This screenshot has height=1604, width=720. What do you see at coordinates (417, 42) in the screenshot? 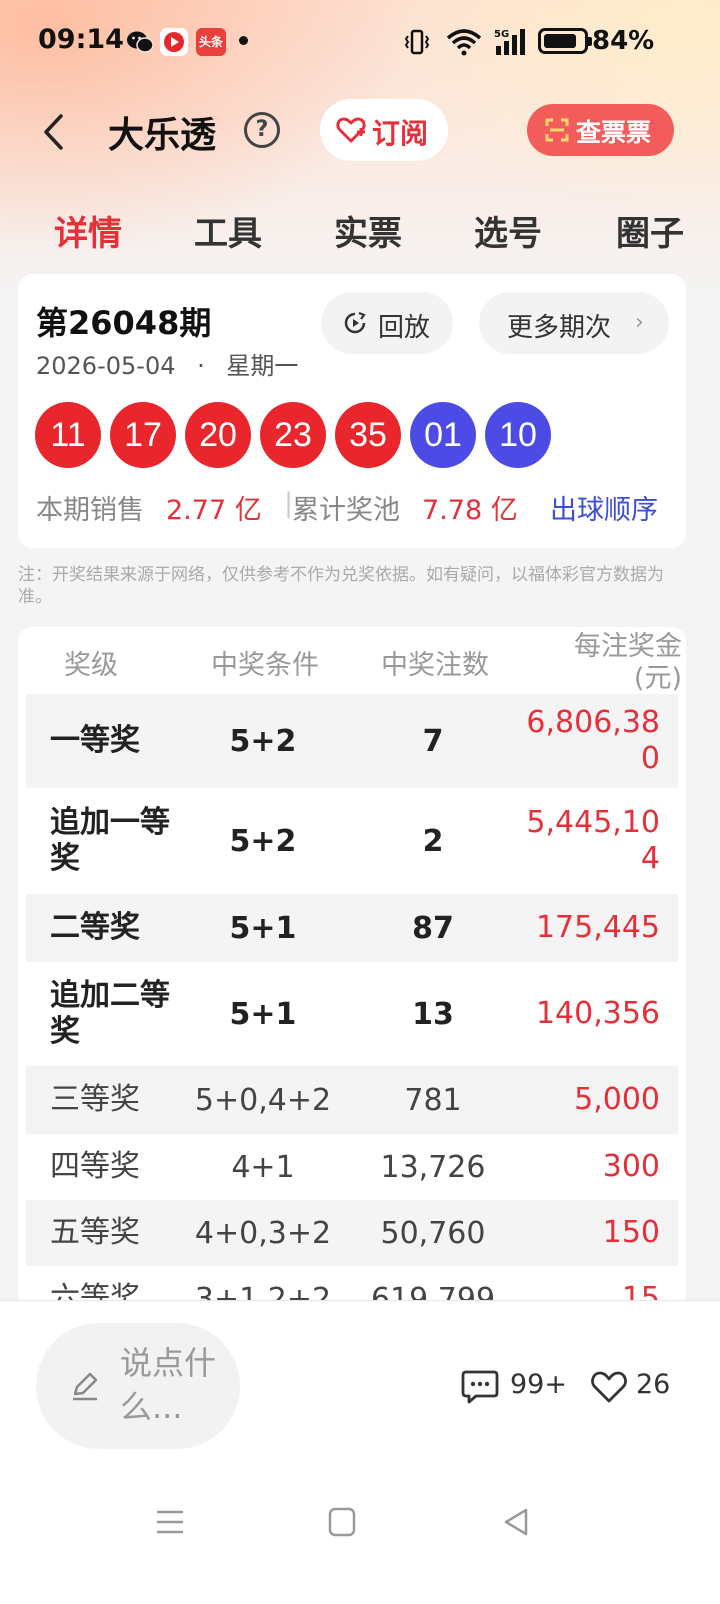
I see `vibrate-icon` at bounding box center [417, 42].